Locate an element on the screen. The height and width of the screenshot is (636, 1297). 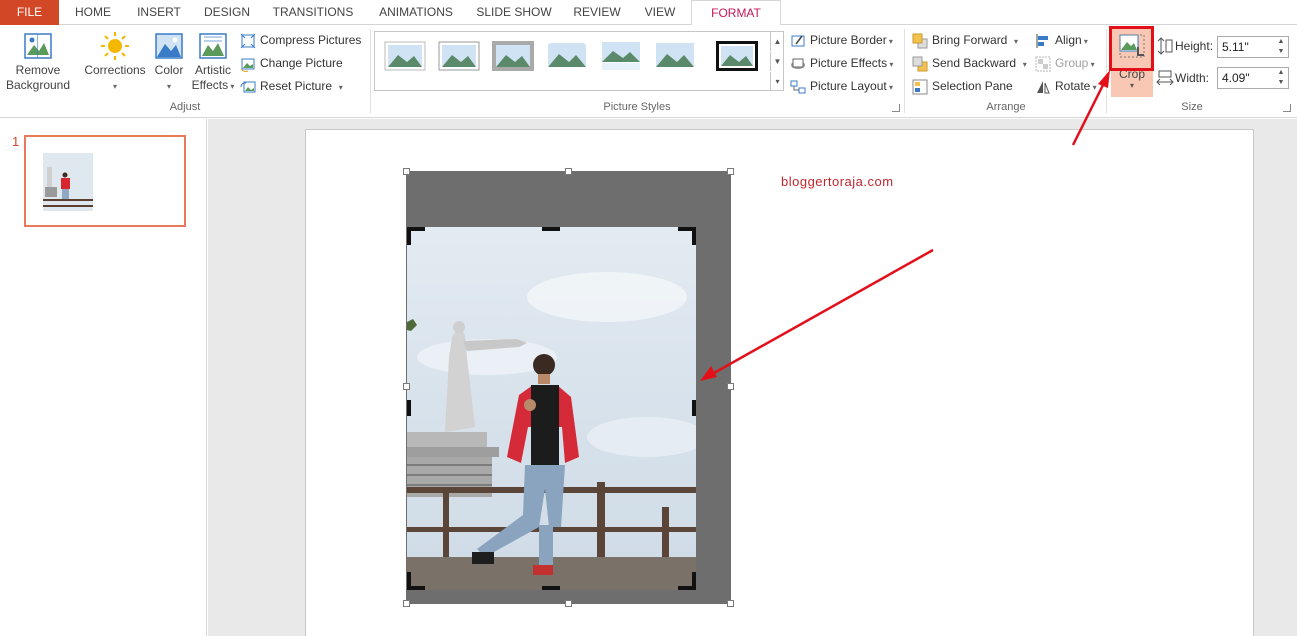
send-backward-label: Send Backward is located at coordinates (974, 63).